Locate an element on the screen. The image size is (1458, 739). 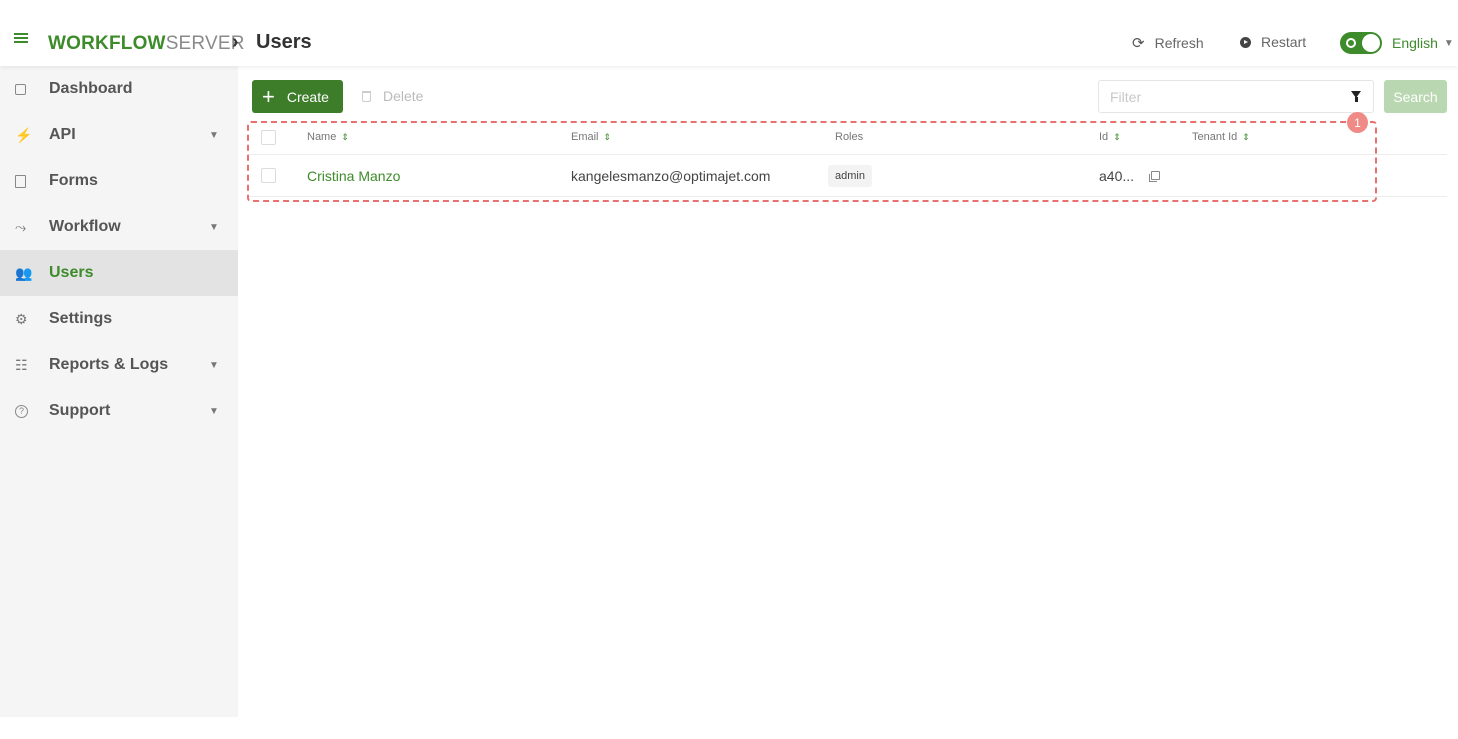
sidebar-item-label: Dashboard is located at coordinates (91, 88).